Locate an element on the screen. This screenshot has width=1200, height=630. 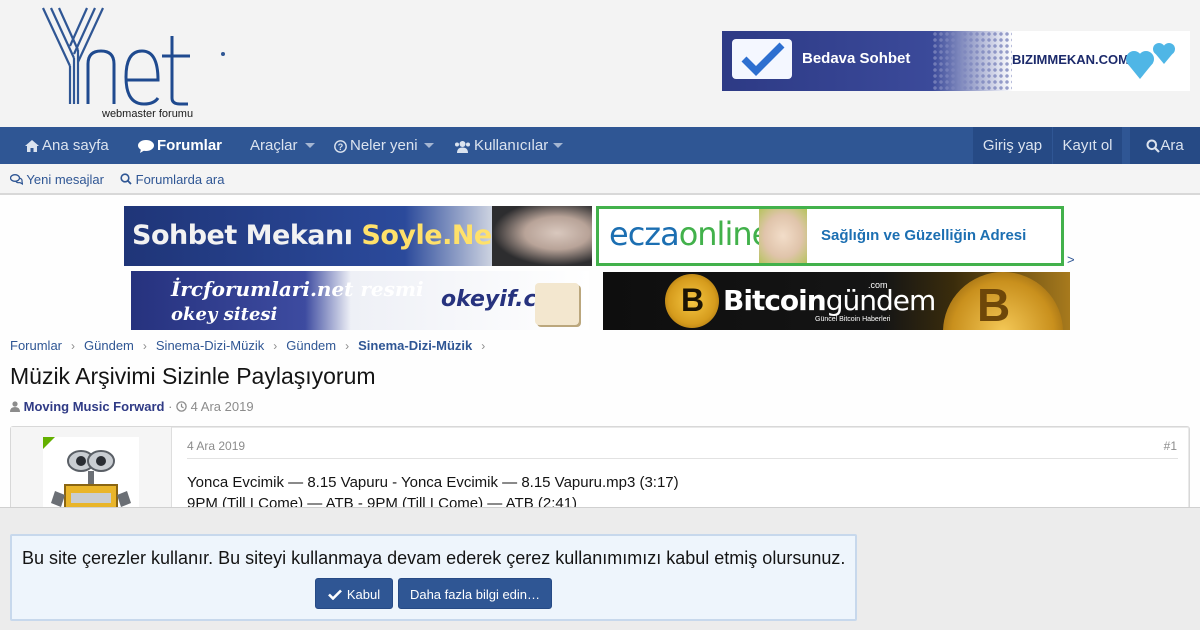
nav-item-whats-new: ? Neler yeni is located at coordinates (376, 145).